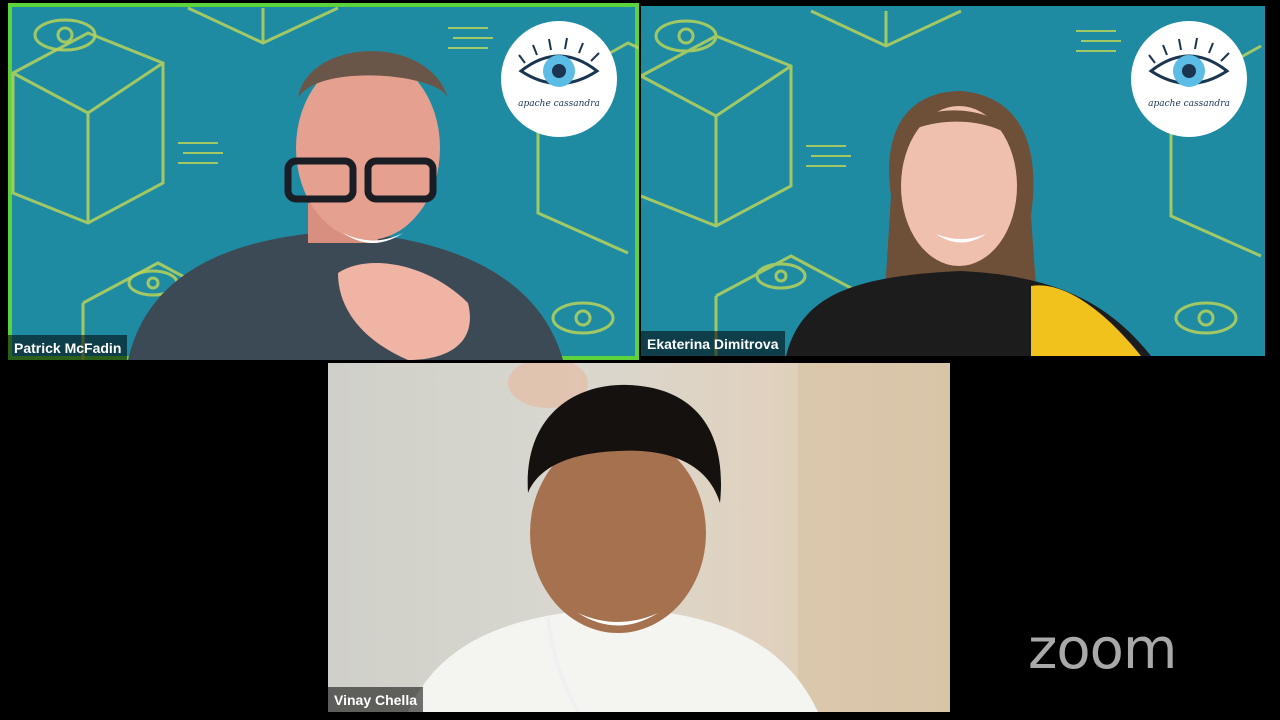  What do you see at coordinates (345, 205) in the screenshot?
I see `participant-video-patrick` at bounding box center [345, 205].